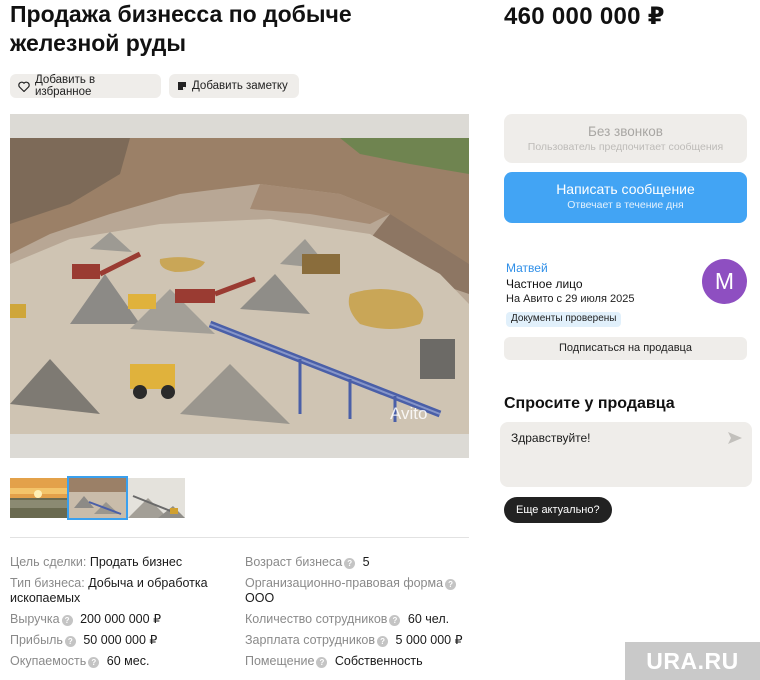  Describe the element at coordinates (334, 661) in the screenshot. I see `param-premises: Помещение? Собственность` at that location.